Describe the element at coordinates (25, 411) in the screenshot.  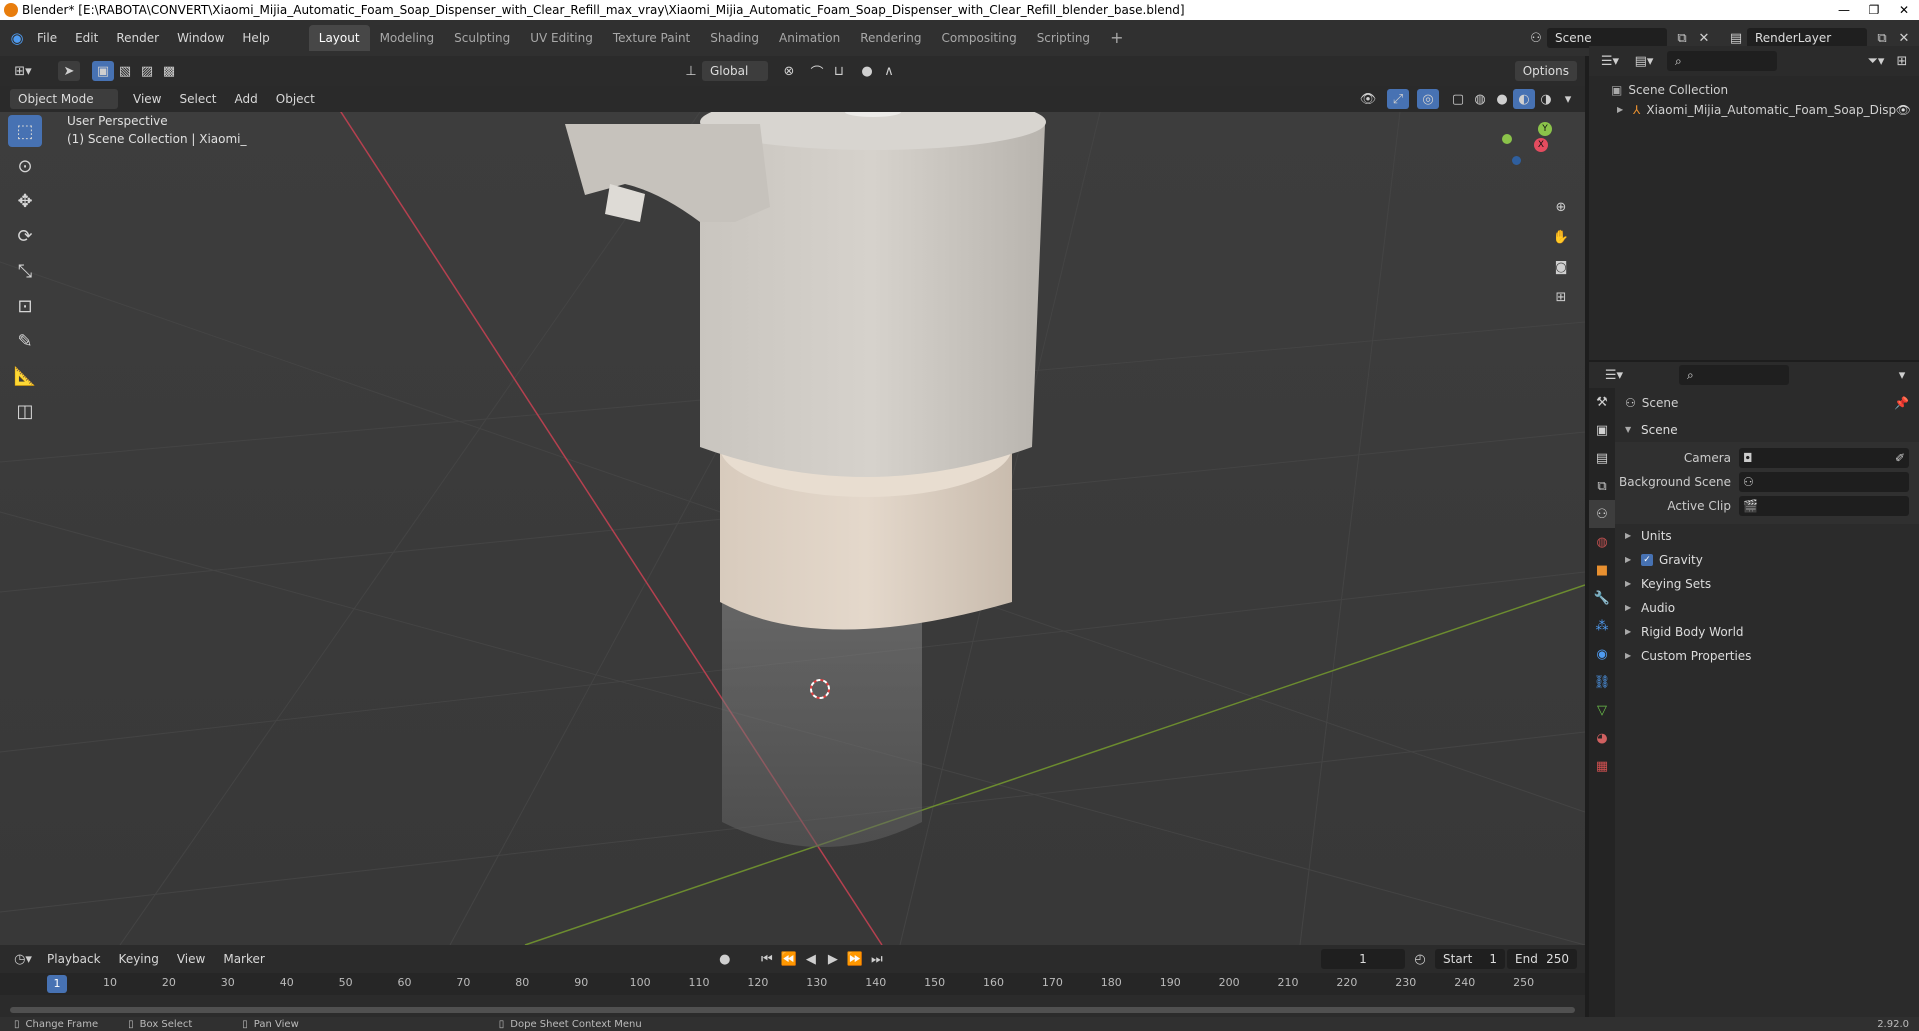
I see `add-cube-tool-icon: ◫` at that location.